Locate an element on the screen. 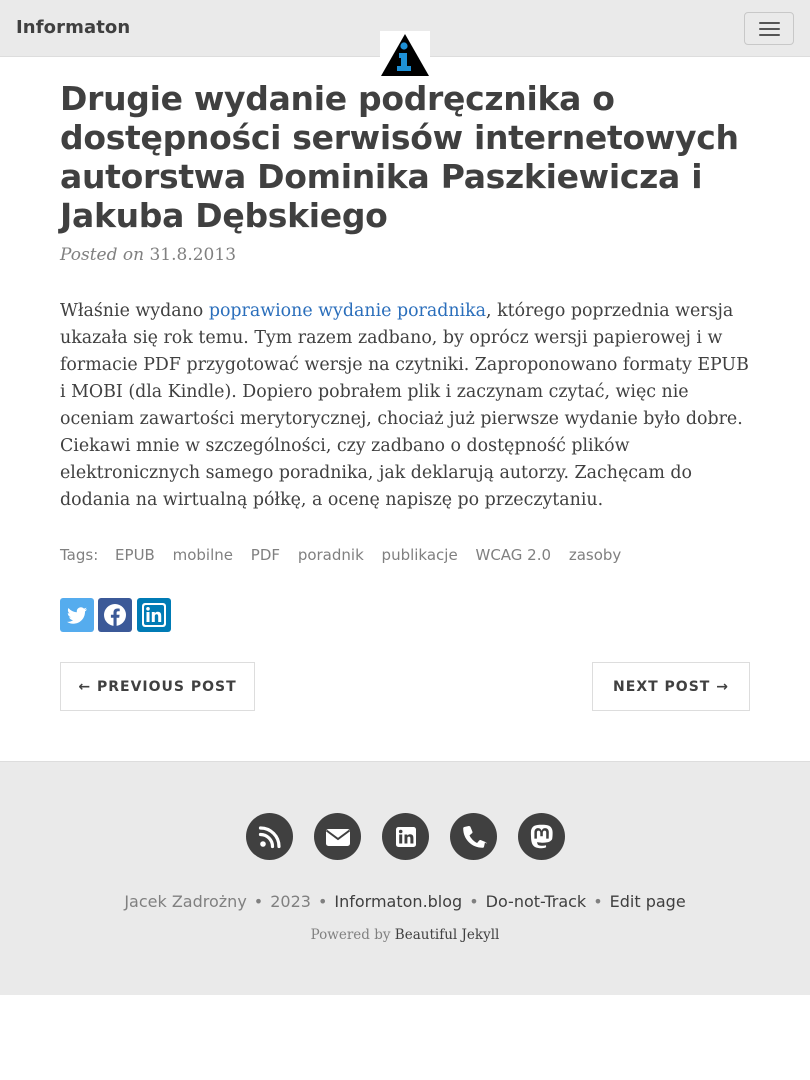  share-linkedin-button is located at coordinates (154, 615).